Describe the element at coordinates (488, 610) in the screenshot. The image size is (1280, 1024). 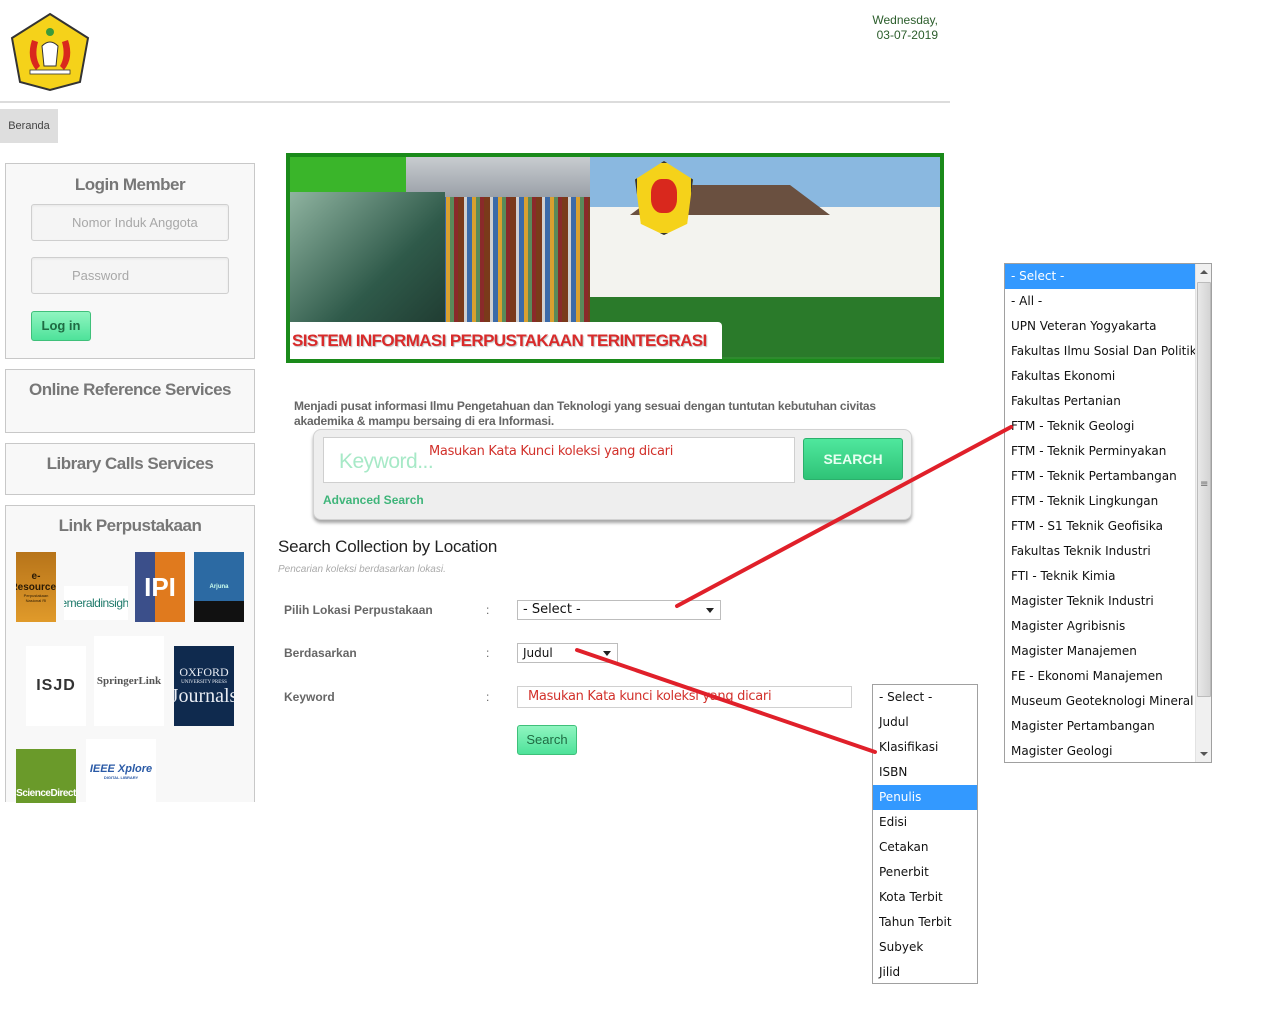
I see `location-colon: :` at that location.